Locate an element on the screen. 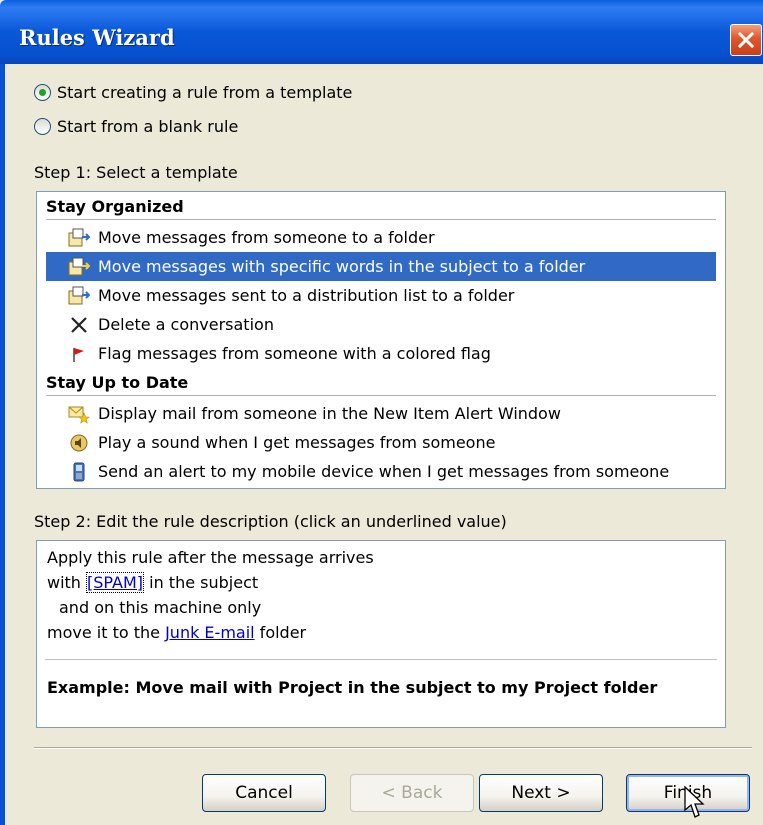 This screenshot has height=825, width=763. template-item-move-from-someone: Move messages from someone to a folder is located at coordinates (381, 237).